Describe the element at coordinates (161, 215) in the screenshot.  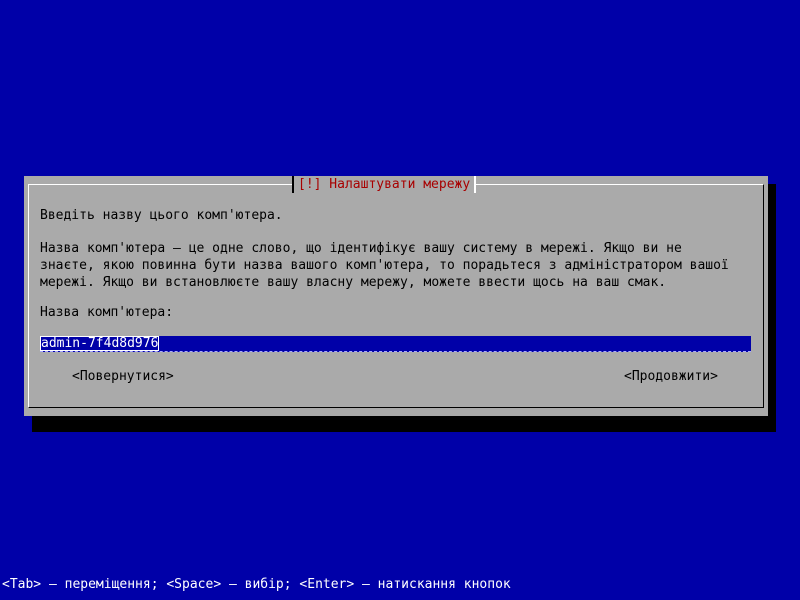
I see `dialog-prompt: Введіть назву цього комп'ютера.` at that location.